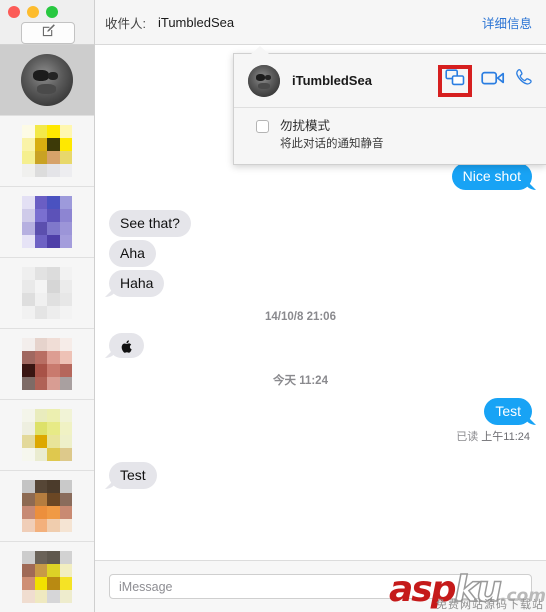  I want to click on compose-pencil-icon, so click(48, 33).